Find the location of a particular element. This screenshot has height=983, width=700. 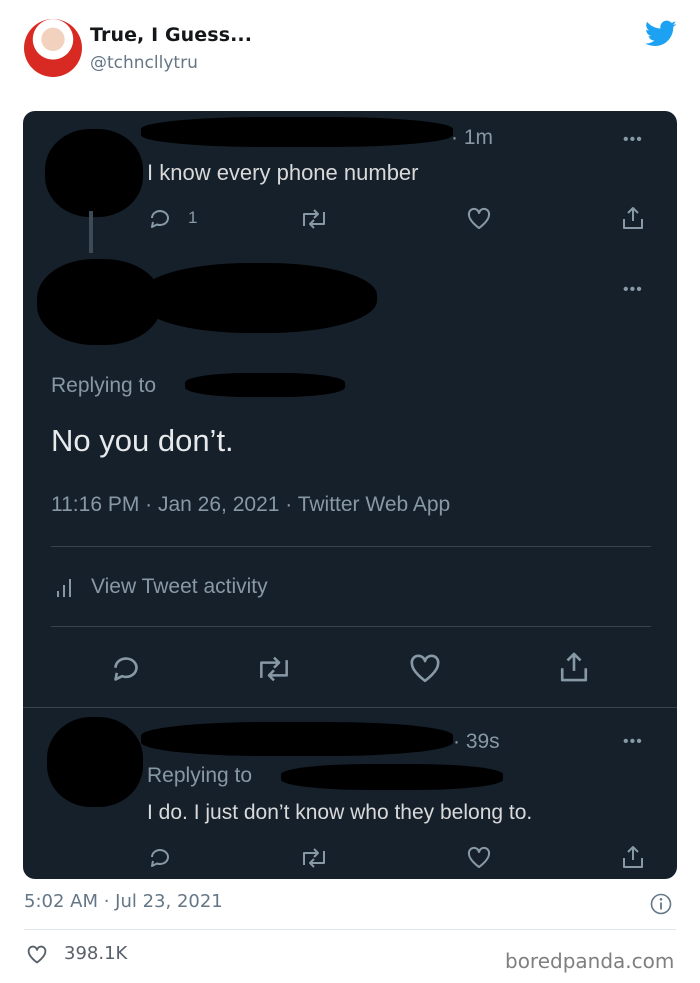

bar-chart-icon is located at coordinates (65, 588).